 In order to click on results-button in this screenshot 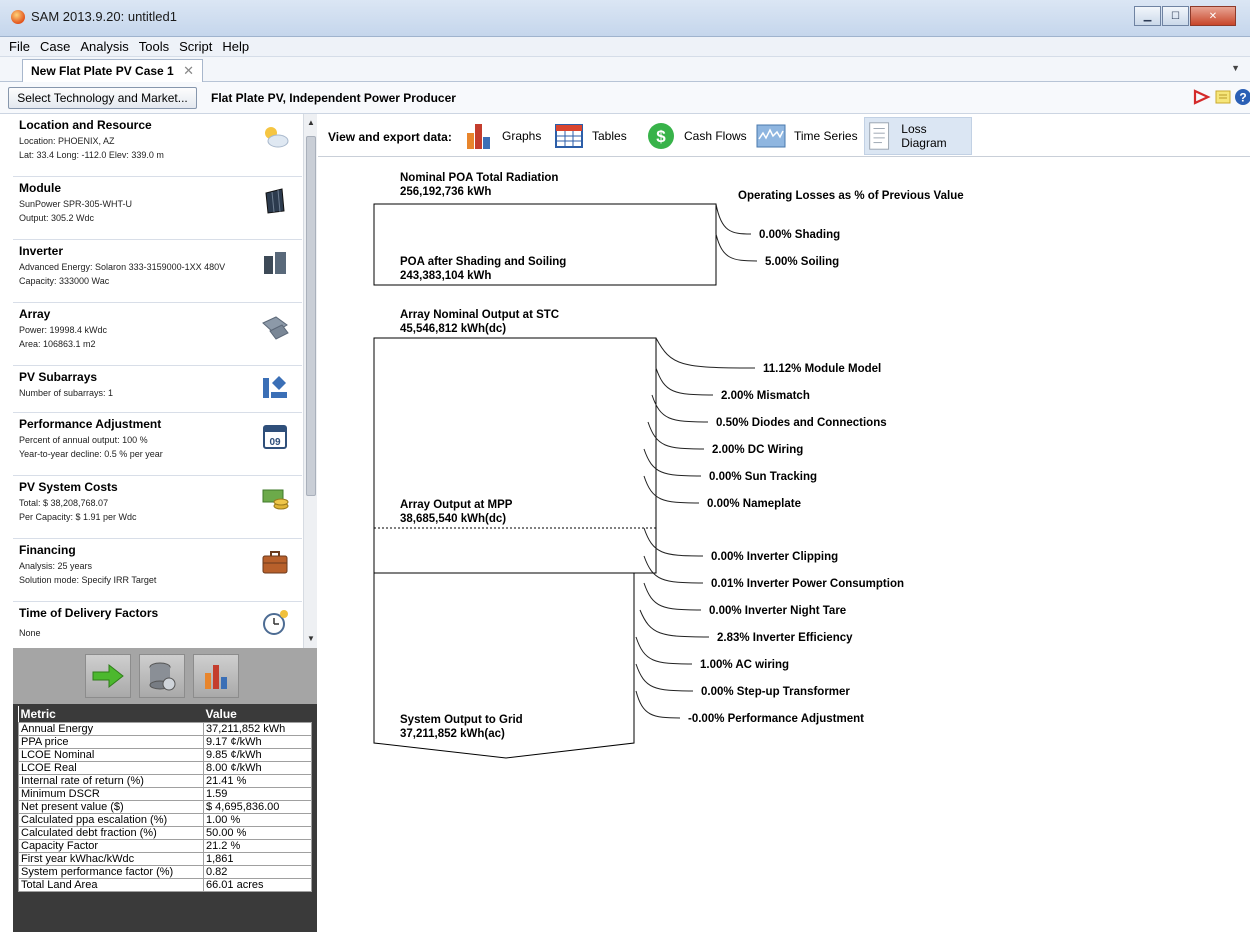, I will do `click(216, 676)`.